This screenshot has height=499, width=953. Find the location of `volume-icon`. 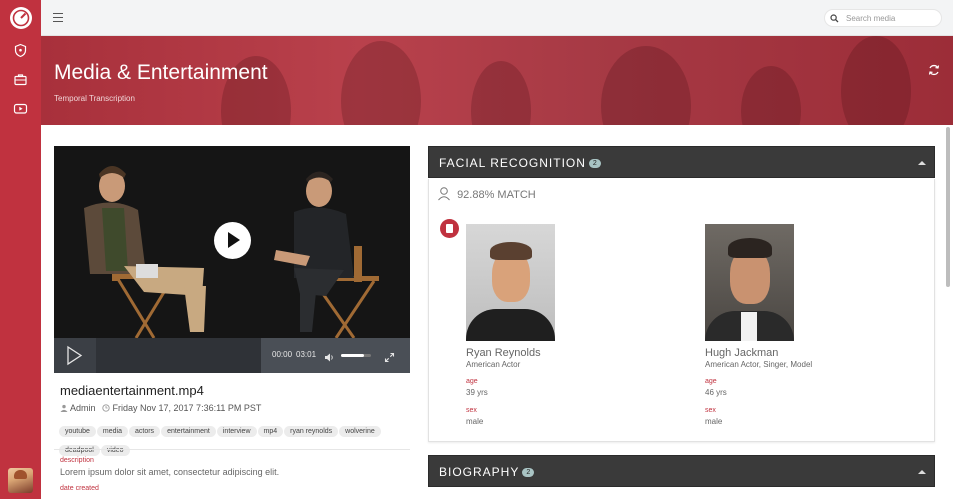

volume-icon is located at coordinates (329, 359).